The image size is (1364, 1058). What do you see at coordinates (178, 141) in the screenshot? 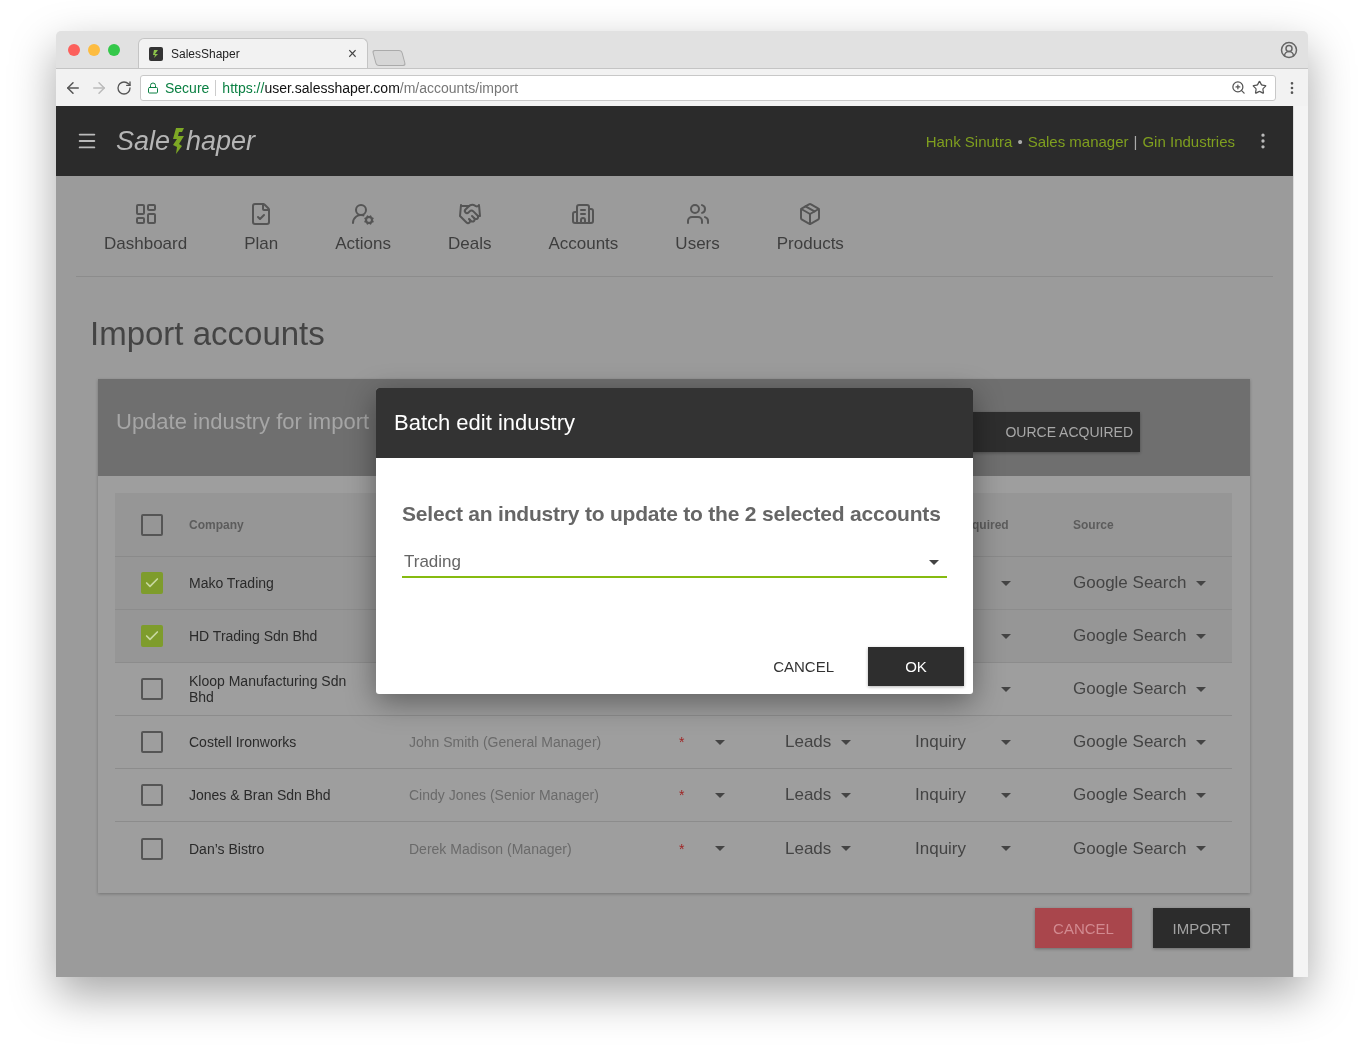
I see `logo-icon` at bounding box center [178, 141].